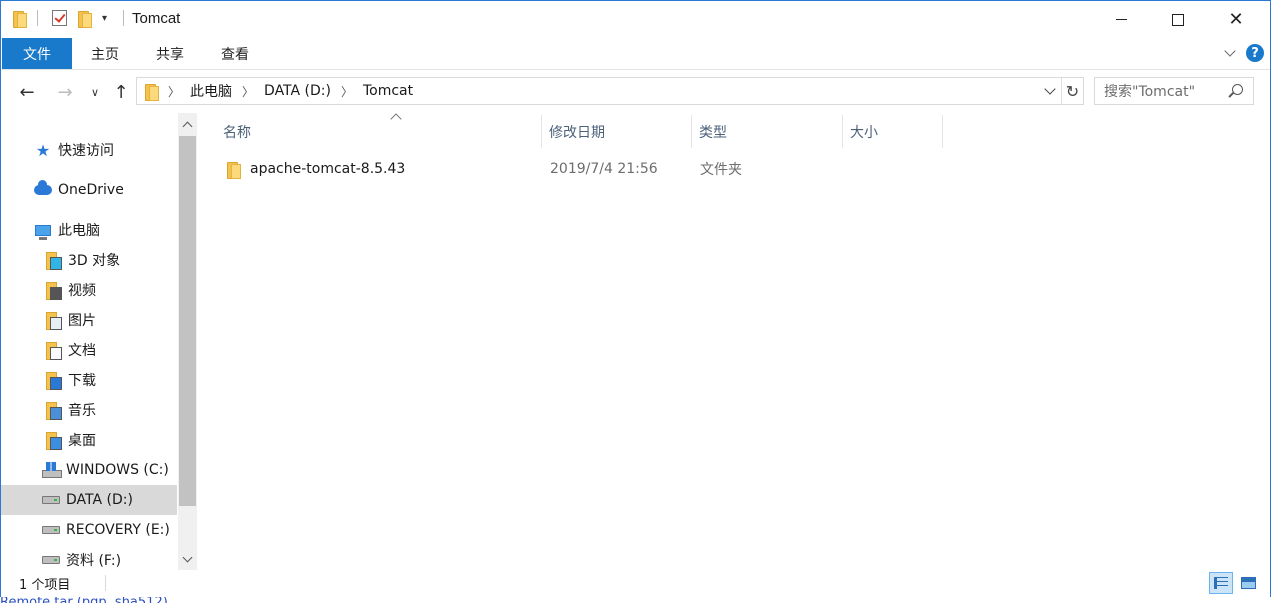  I want to click on sidebar-item-desktop: 桌面, so click(89, 440).